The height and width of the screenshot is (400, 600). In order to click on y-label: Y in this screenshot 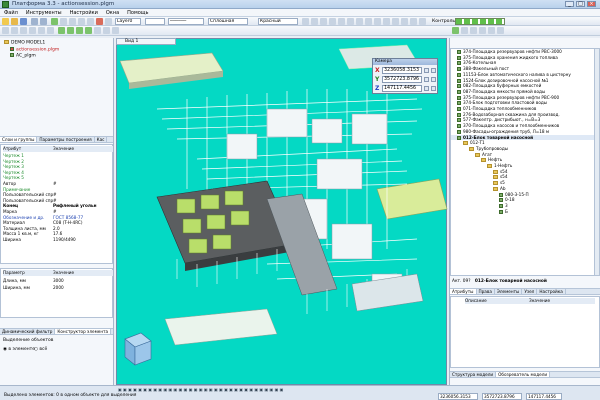, I will do `click(377, 79)`.